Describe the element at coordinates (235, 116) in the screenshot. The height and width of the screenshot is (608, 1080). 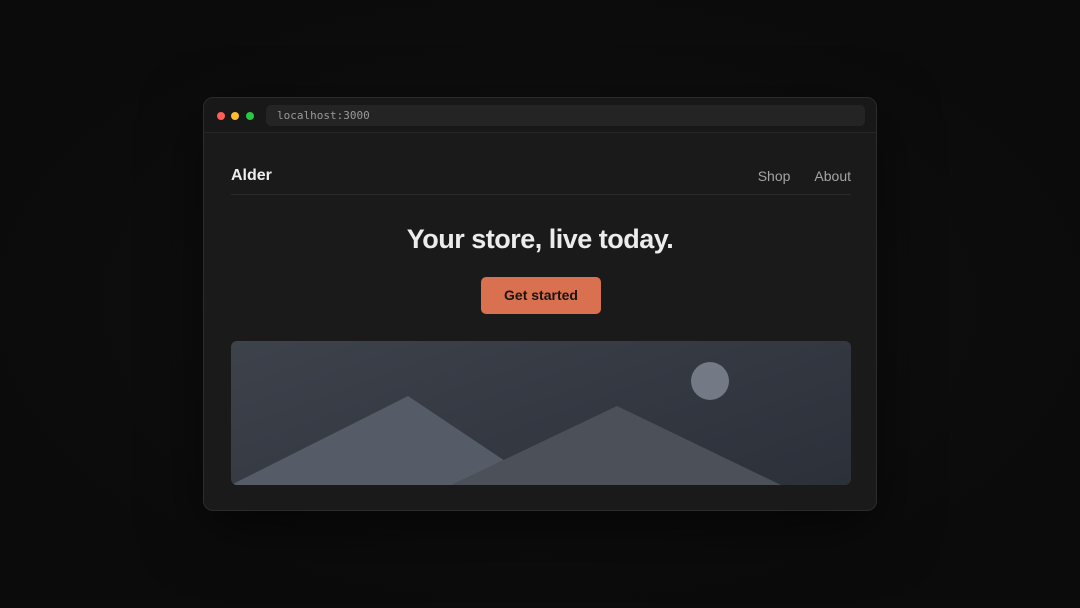
I see `minimize-window-button` at that location.